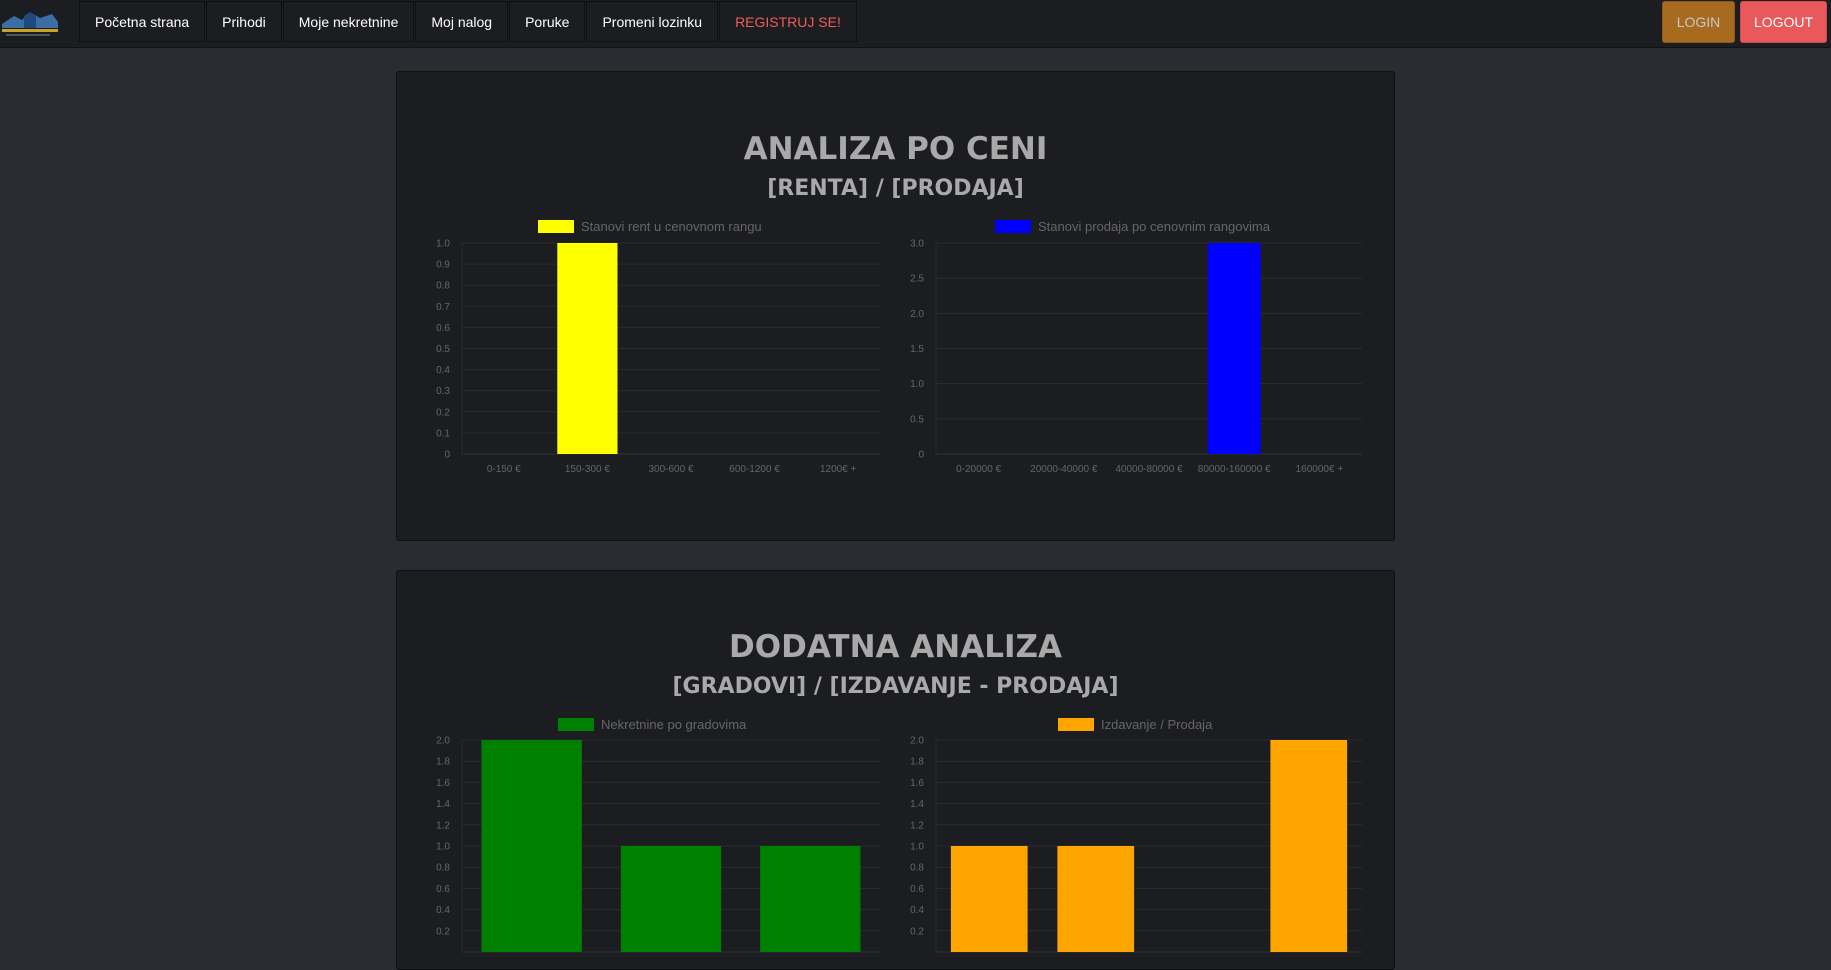 This screenshot has width=1831, height=970. Describe the element at coordinates (462, 21) in the screenshot. I see `nav-moj-nalog: Moj nalog` at that location.